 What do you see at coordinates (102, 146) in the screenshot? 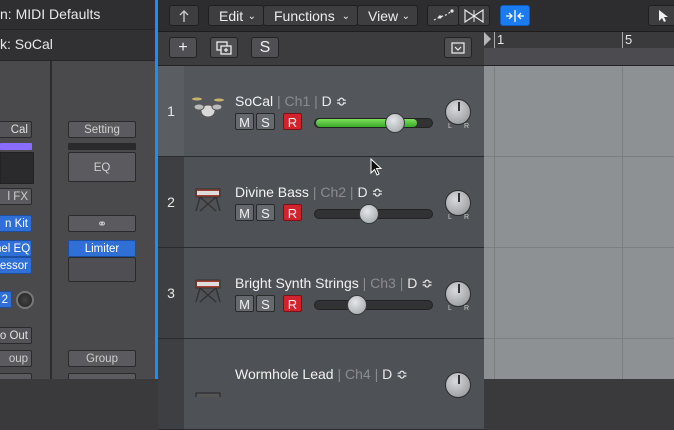
I see `eq-bar-right` at bounding box center [102, 146].